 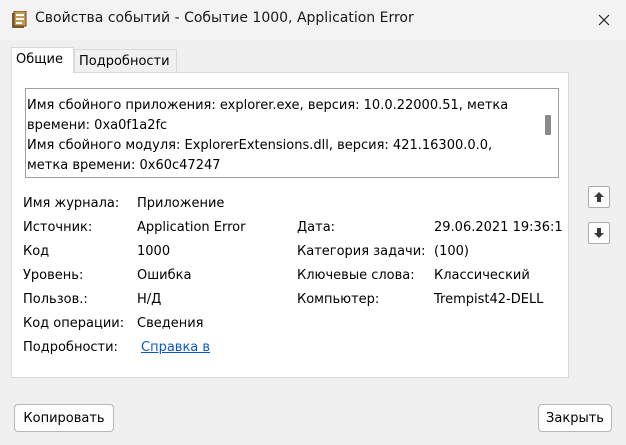 What do you see at coordinates (548, 125) in the screenshot?
I see `scrollbar-thumb` at bounding box center [548, 125].